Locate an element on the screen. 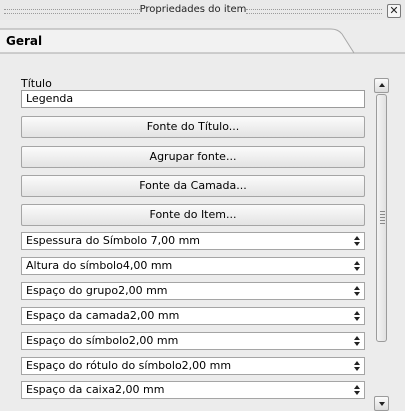 The image size is (405, 411). symbol-label-space-value: Espaço do rótulo do símbolo2,00 mm is located at coordinates (129, 365).